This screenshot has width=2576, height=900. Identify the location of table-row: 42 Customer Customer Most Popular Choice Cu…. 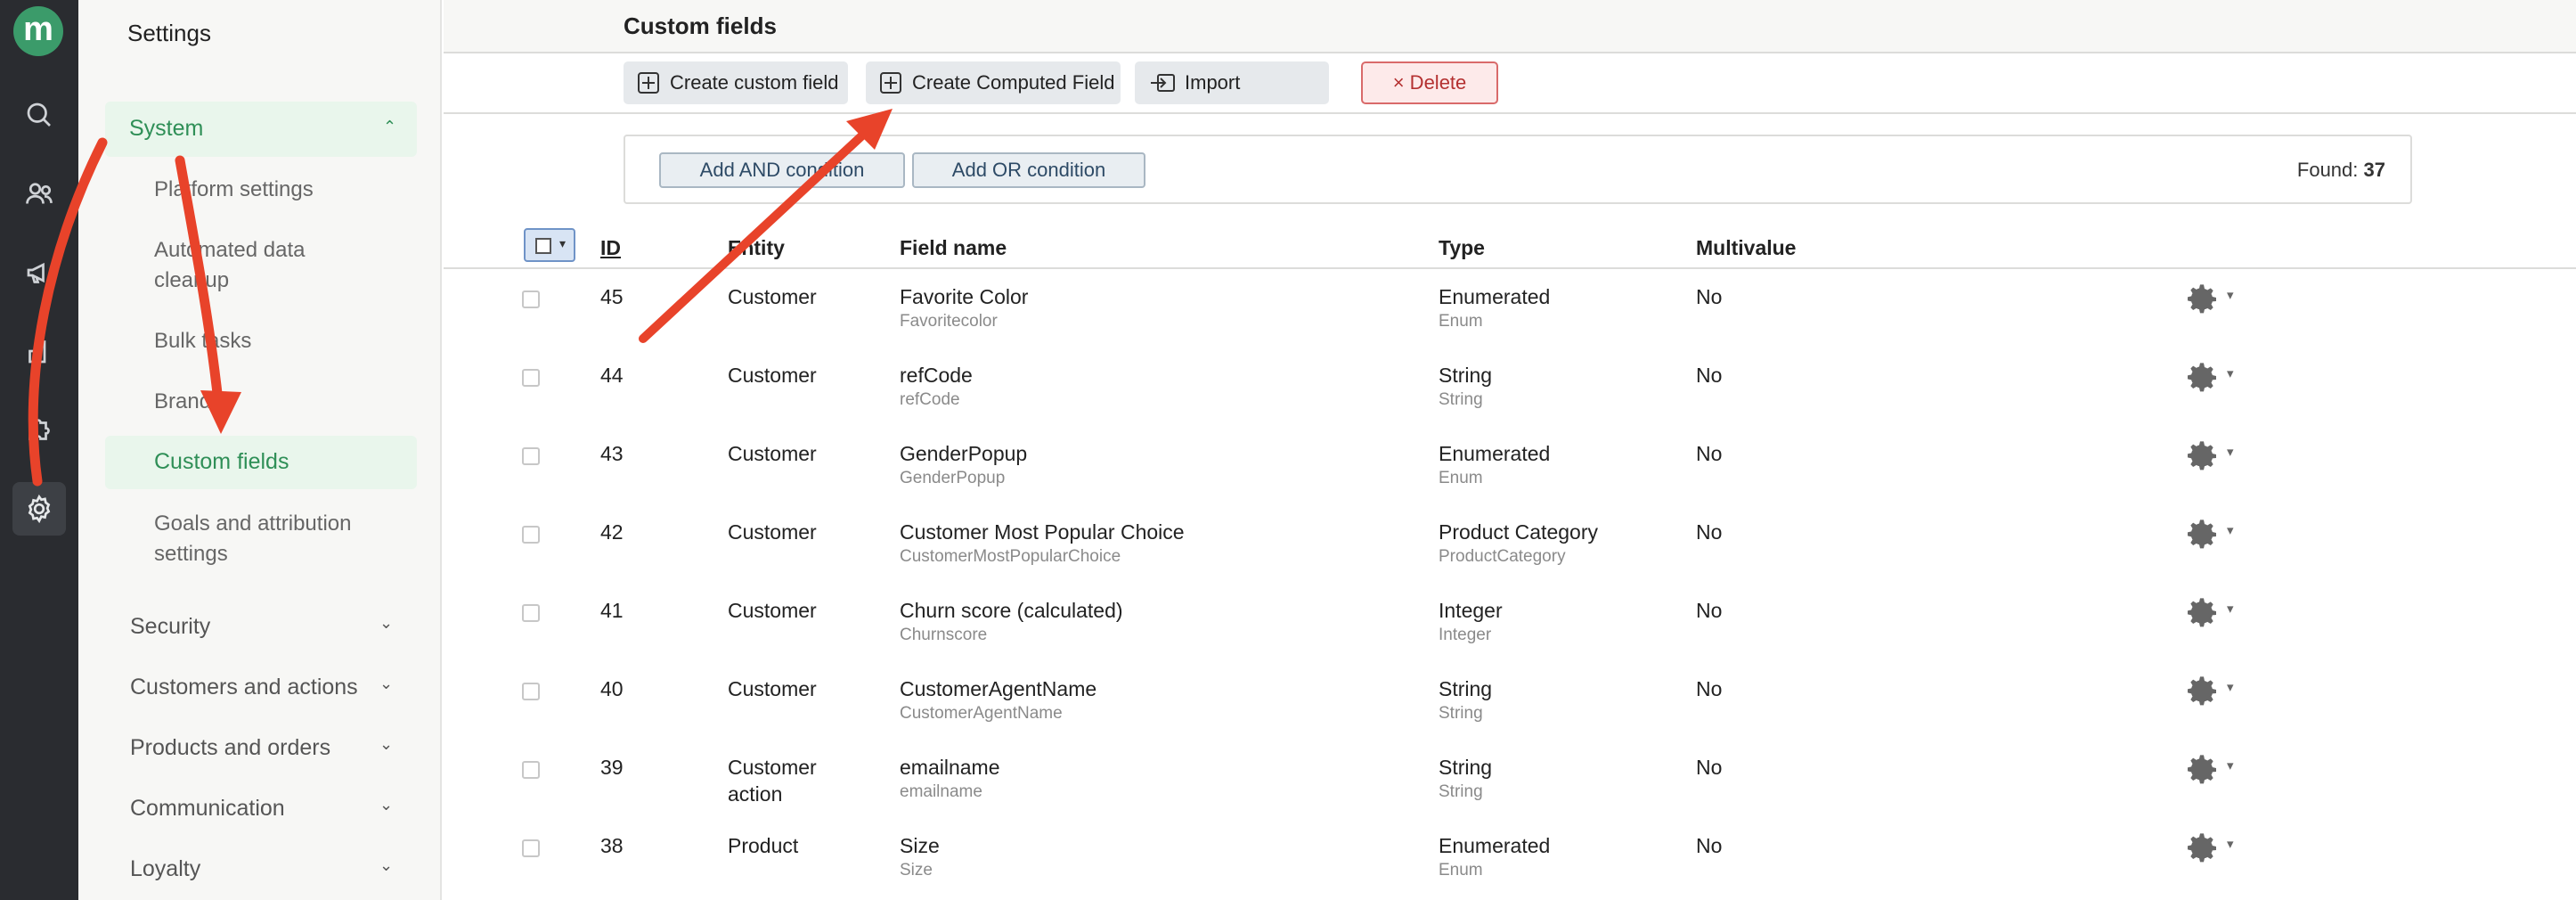
(1510, 542).